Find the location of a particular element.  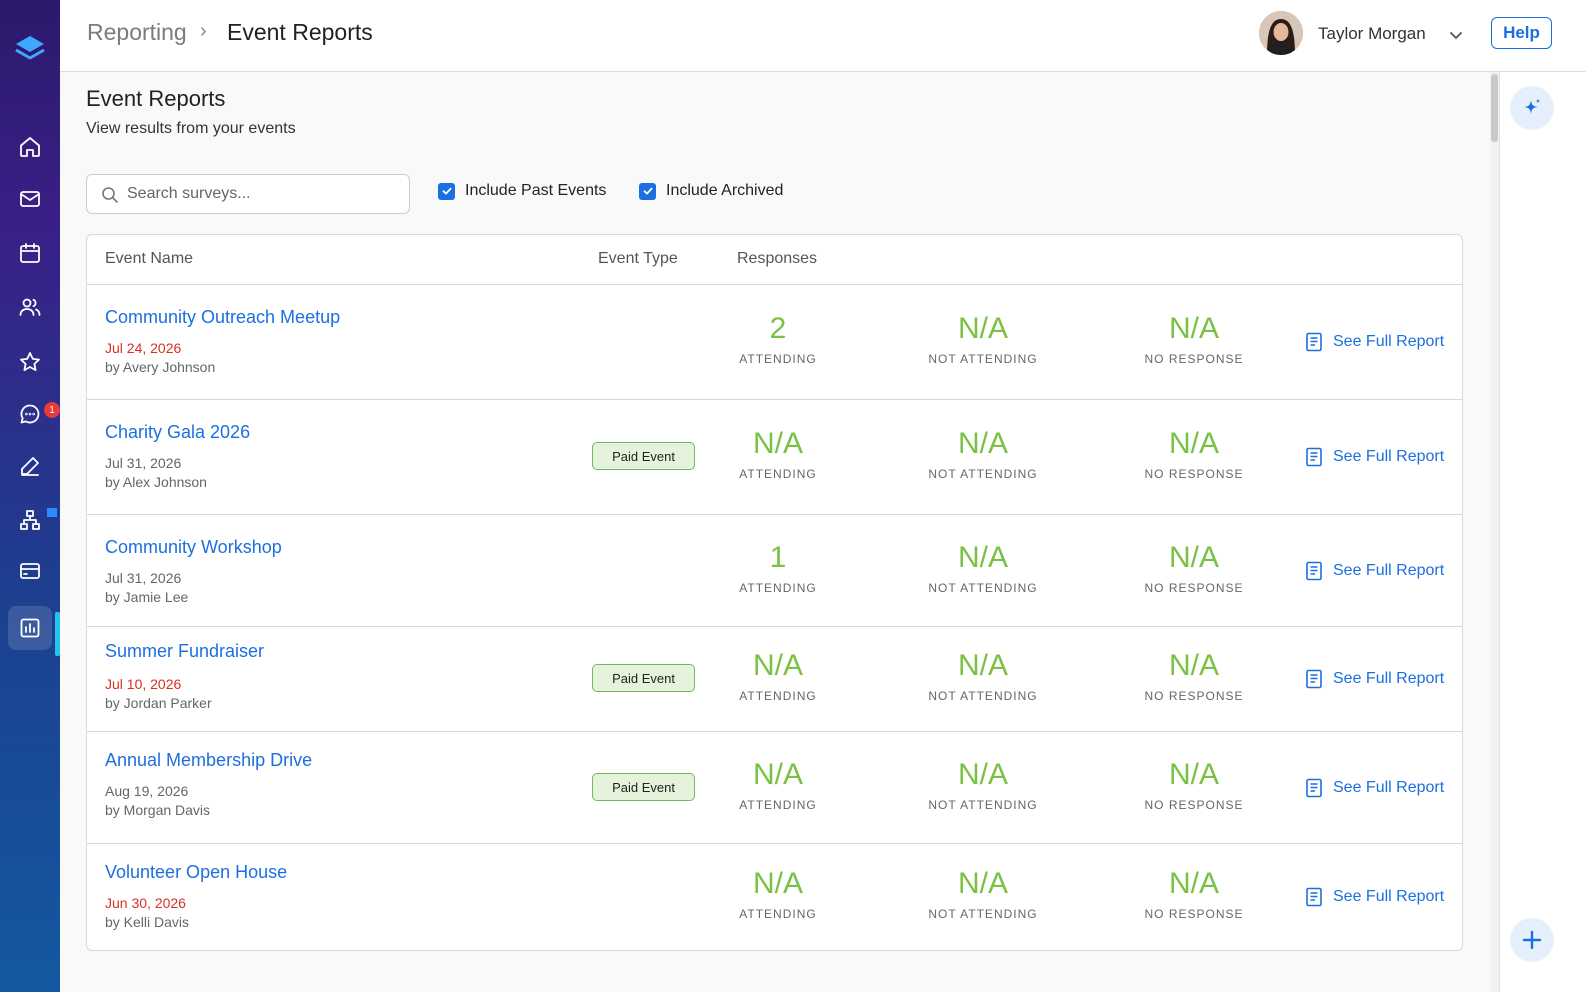

mail-icon is located at coordinates (30, 199).